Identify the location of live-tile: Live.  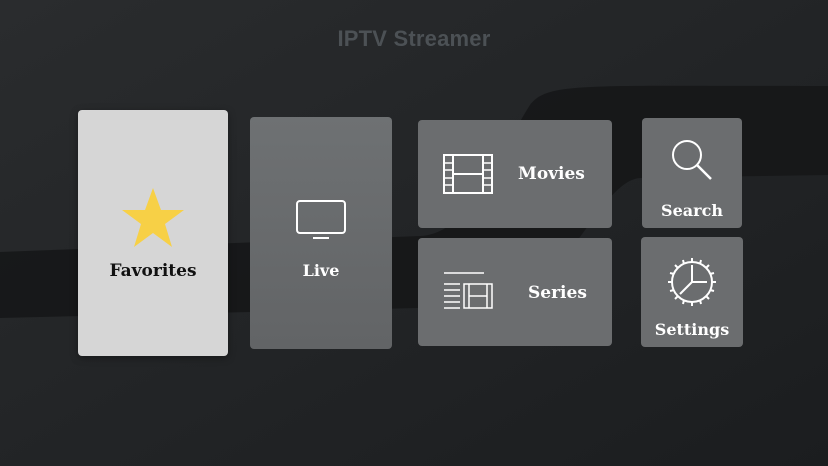
(321, 233).